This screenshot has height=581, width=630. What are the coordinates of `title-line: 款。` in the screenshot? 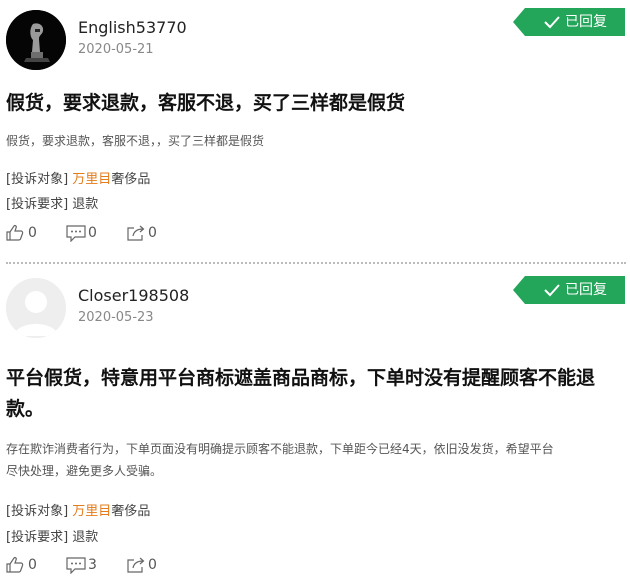 It's located at (25, 409).